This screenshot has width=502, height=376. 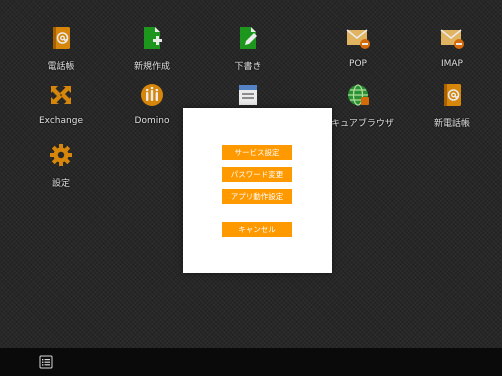 What do you see at coordinates (251, 362) in the screenshot?
I see `taskbar` at bounding box center [251, 362].